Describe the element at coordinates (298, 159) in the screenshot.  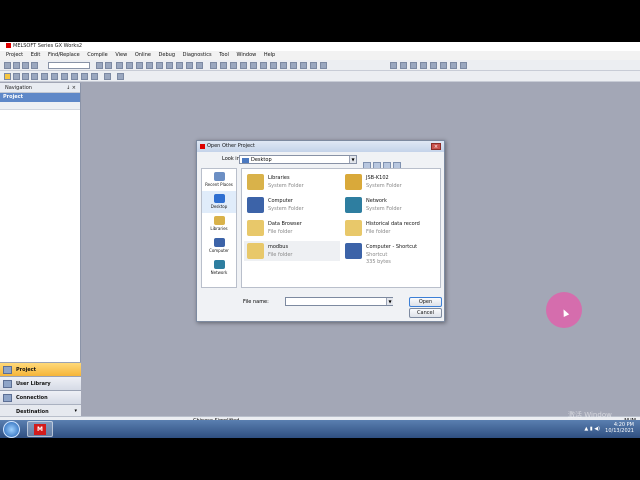
I see `look-in-dropdown: Desktop ▼` at that location.